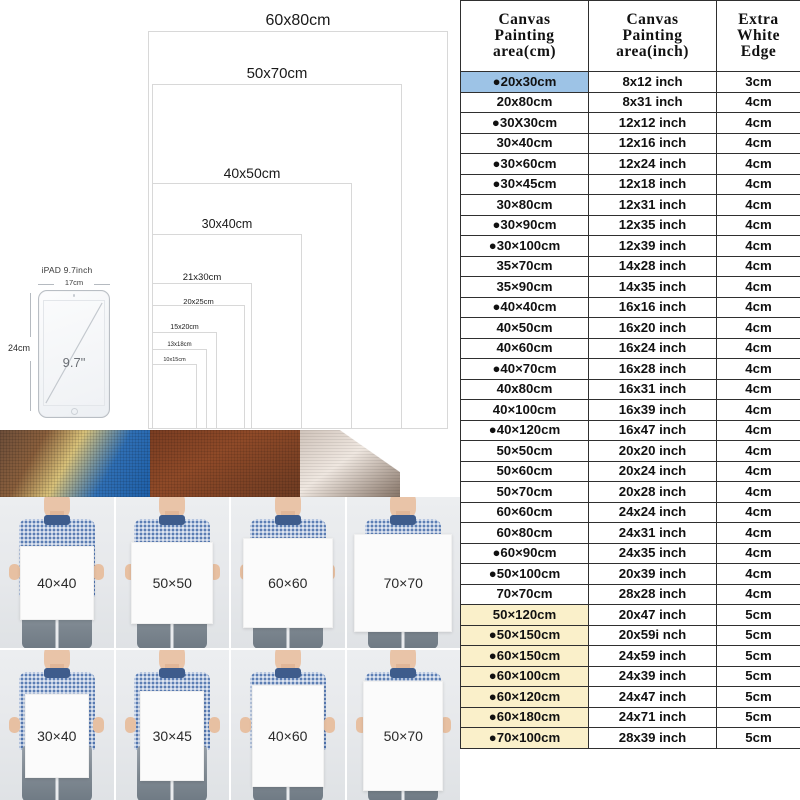 The width and height of the screenshot is (800, 800). Describe the element at coordinates (630, 656) in the screenshot. I see `table-row: ●60×150cm 24x59 inch 5cm` at that location.